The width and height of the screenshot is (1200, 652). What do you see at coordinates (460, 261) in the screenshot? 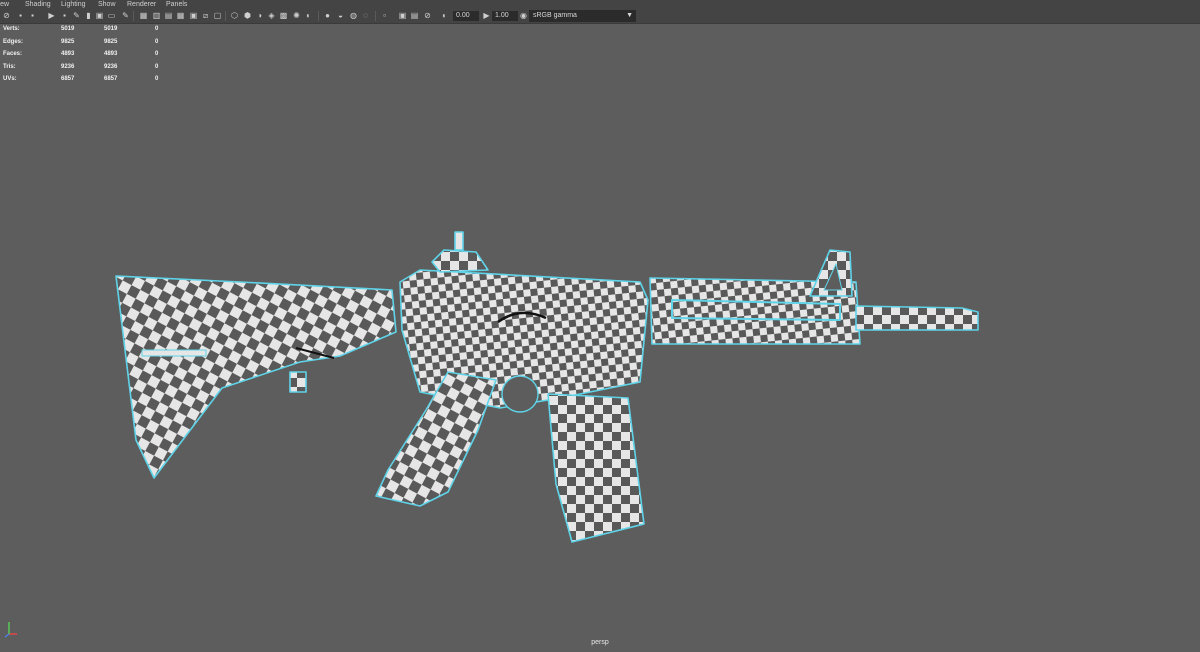
I see `rifle-rear-sight` at bounding box center [460, 261].